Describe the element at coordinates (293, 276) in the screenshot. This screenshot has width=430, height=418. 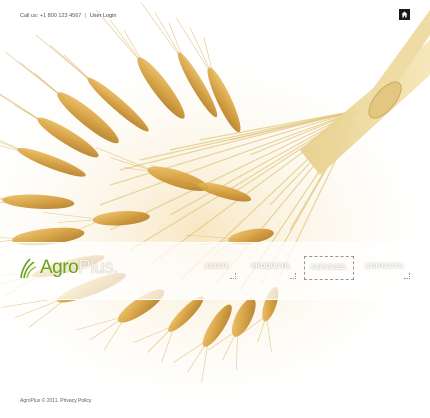
I see `nav-products-corner` at that location.